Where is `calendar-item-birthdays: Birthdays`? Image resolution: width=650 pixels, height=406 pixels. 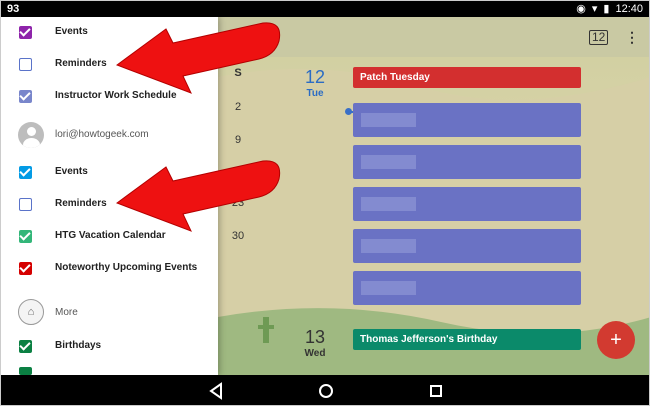
calendar-item-birthdays: Birthdays is located at coordinates (109, 347).